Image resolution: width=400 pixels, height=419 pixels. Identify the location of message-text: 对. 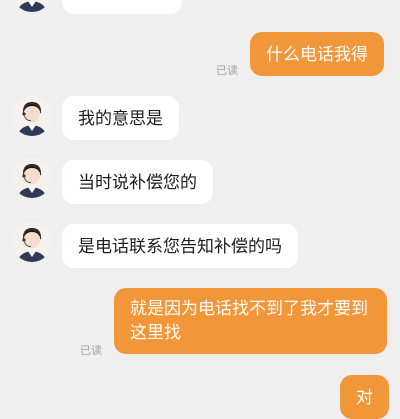
(364, 398).